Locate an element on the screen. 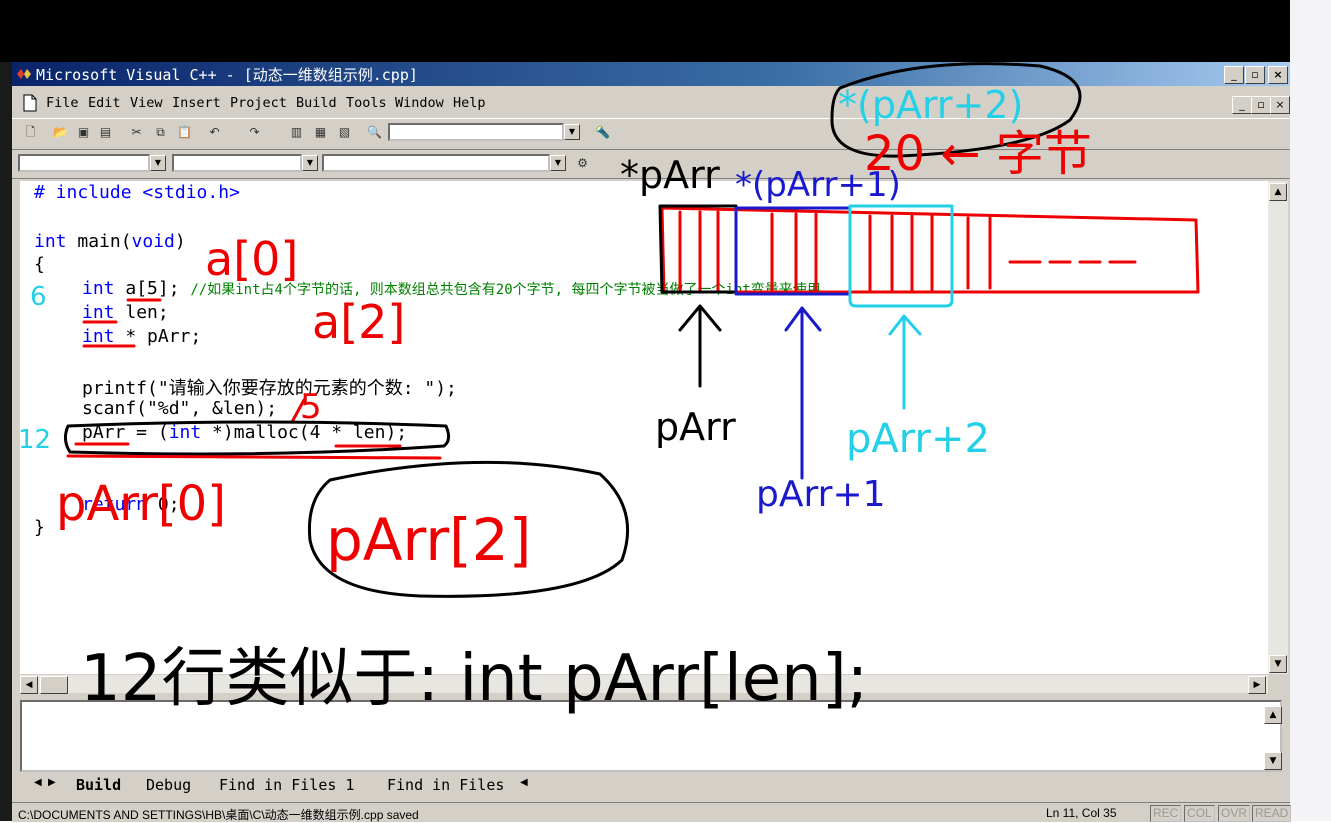 This screenshot has width=1331, height=823. output-scroll-up-icon: ▲ is located at coordinates (1273, 715).